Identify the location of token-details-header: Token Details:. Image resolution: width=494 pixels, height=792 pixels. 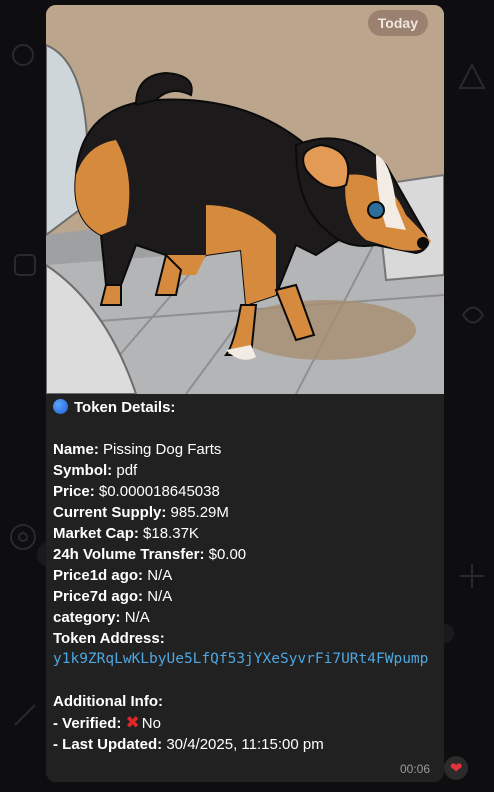
(245, 407).